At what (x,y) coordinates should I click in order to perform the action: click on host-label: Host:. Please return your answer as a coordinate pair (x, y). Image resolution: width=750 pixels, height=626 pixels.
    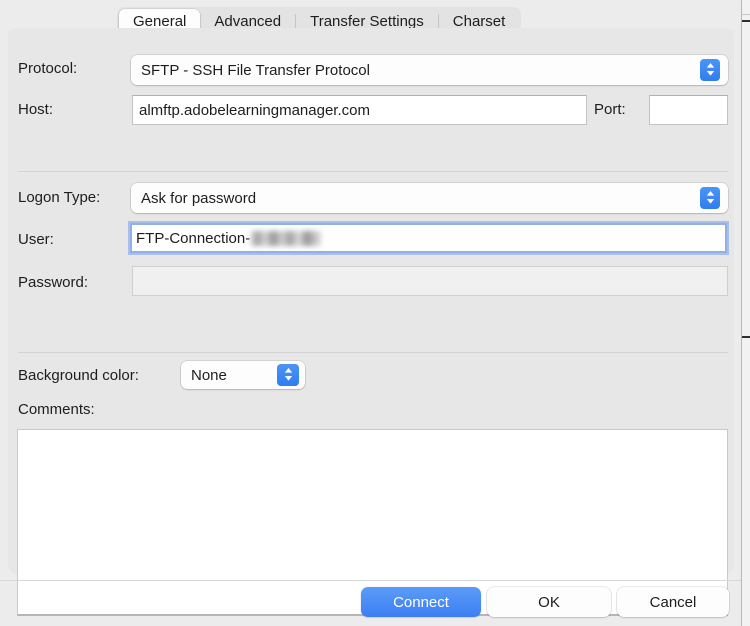
    Looking at the image, I should click on (36, 109).